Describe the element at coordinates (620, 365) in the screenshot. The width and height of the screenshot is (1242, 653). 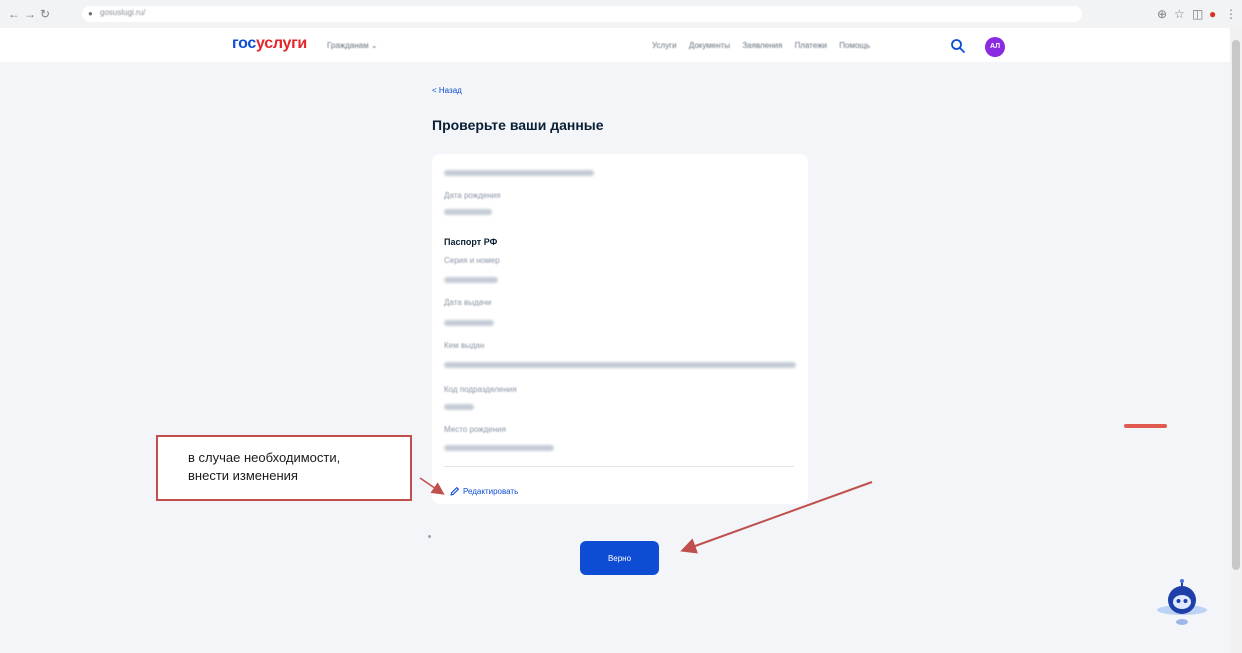
I see `issued-by-value` at that location.